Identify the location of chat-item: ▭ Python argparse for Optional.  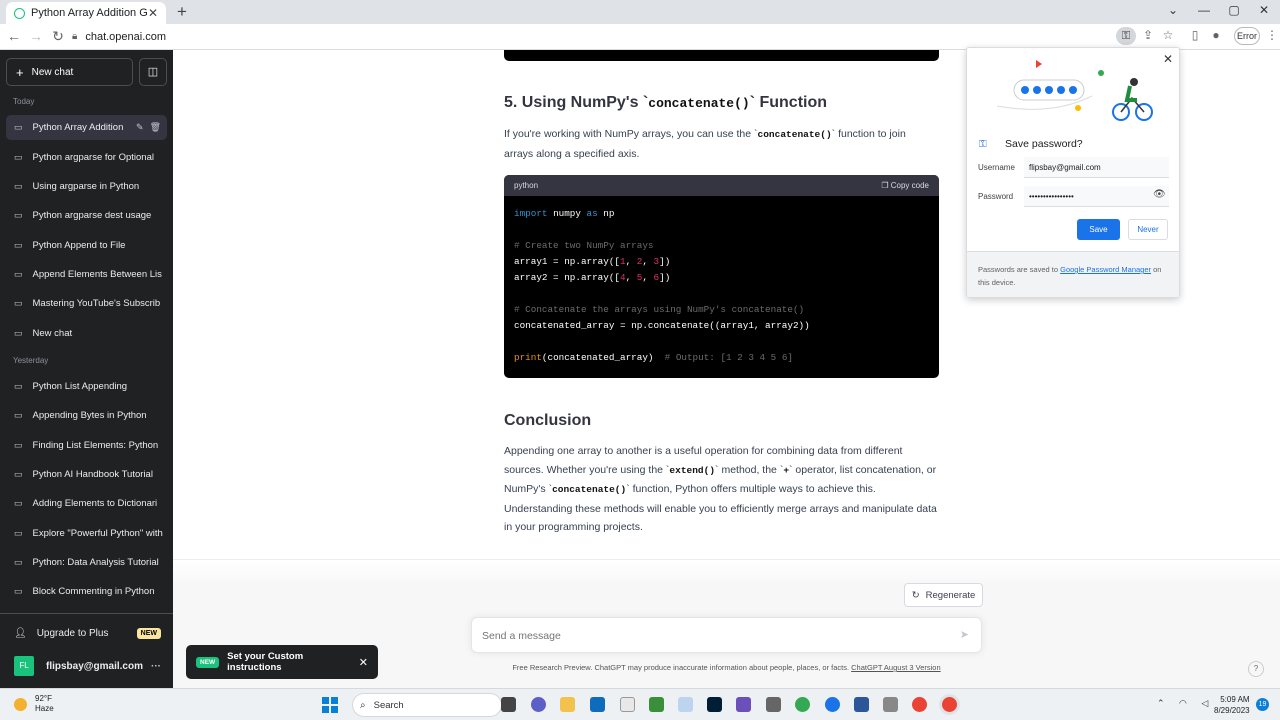
(86, 157).